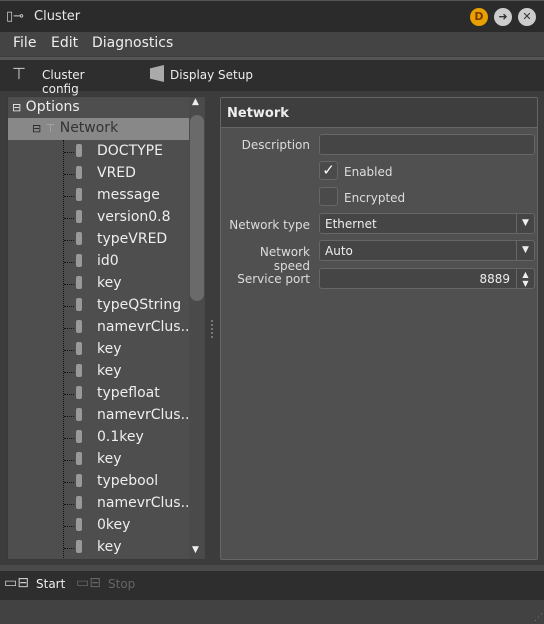 The image size is (544, 624). I want to click on display-setup-button: Display Setup, so click(200, 74).